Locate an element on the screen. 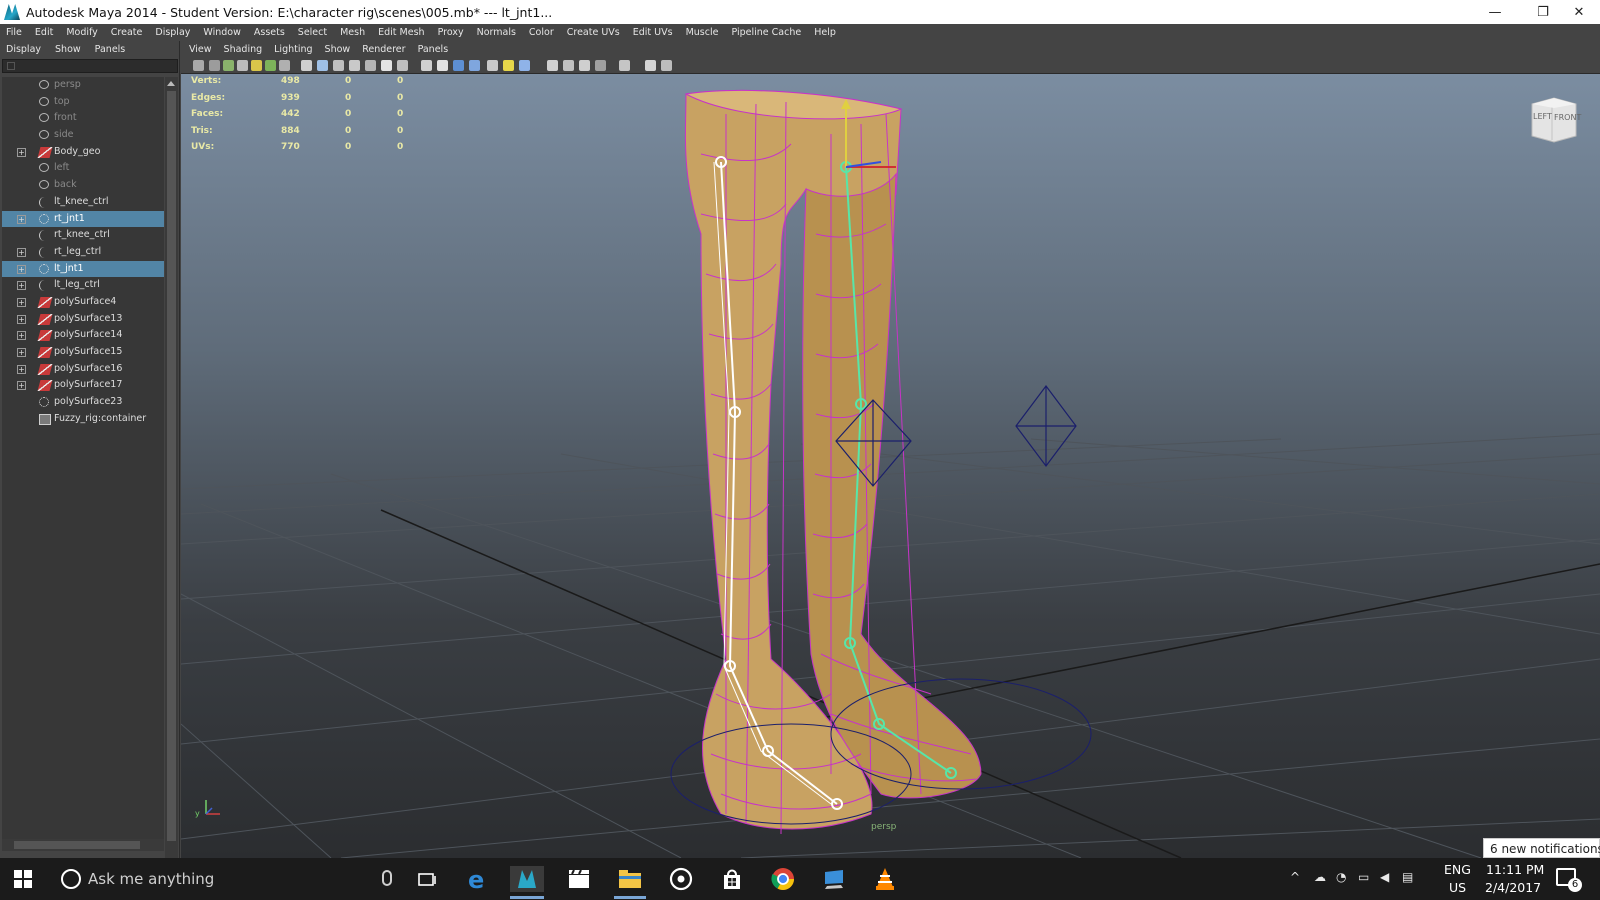 The image size is (1600, 900). maya-taskbar-icon is located at coordinates (527, 879).